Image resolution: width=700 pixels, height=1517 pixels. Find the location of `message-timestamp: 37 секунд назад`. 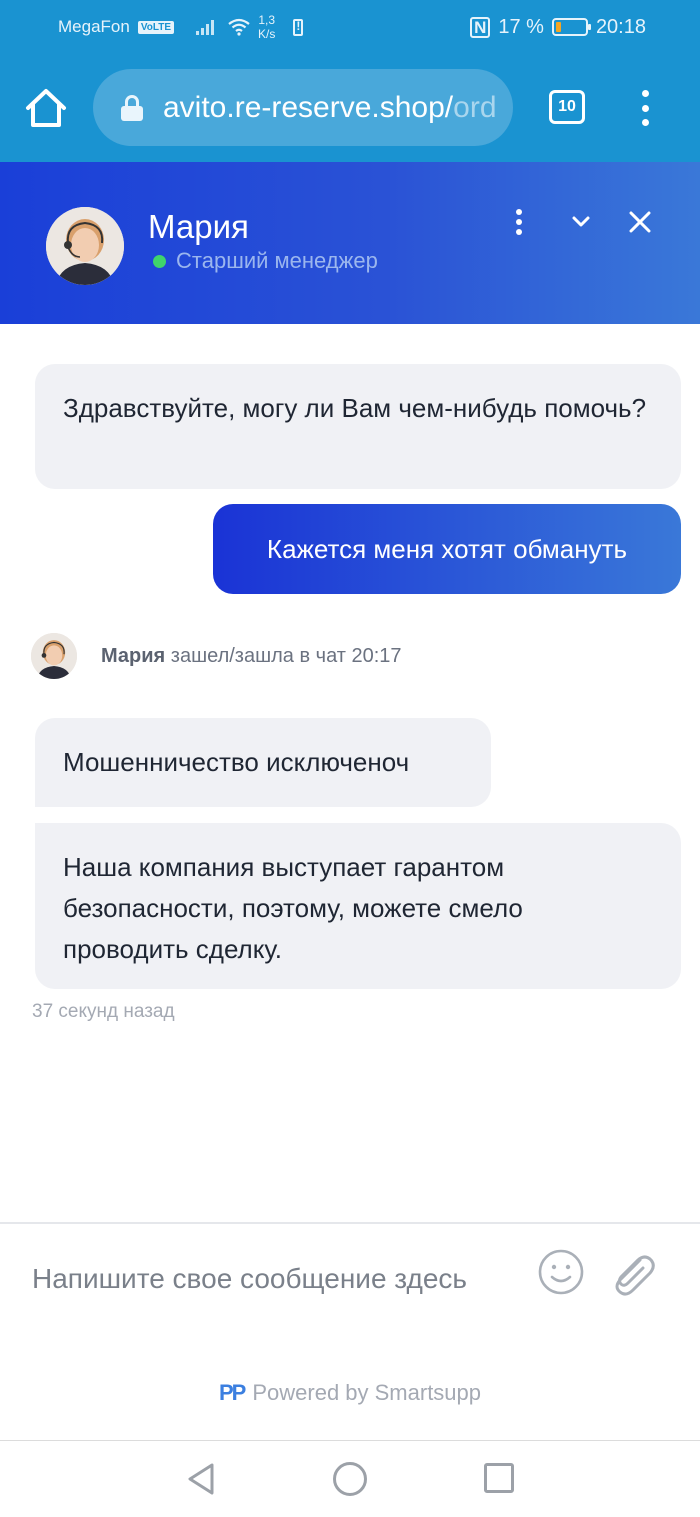

message-timestamp: 37 секунд назад is located at coordinates (103, 1011).